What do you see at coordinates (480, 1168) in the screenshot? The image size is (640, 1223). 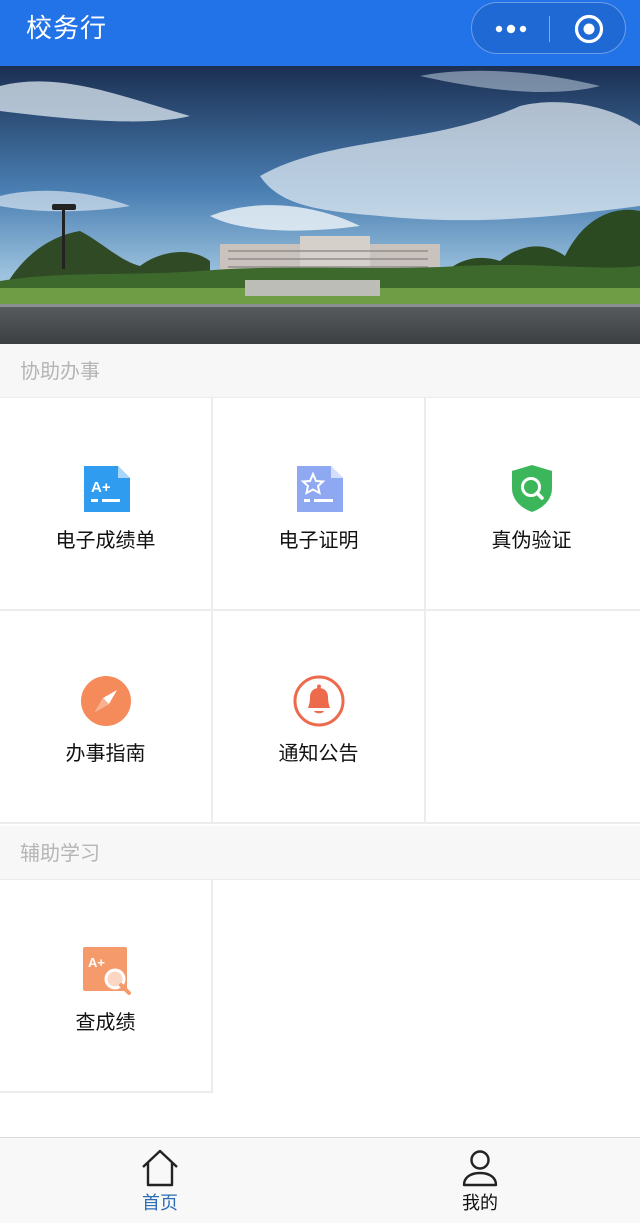 I see `user-icon` at bounding box center [480, 1168].